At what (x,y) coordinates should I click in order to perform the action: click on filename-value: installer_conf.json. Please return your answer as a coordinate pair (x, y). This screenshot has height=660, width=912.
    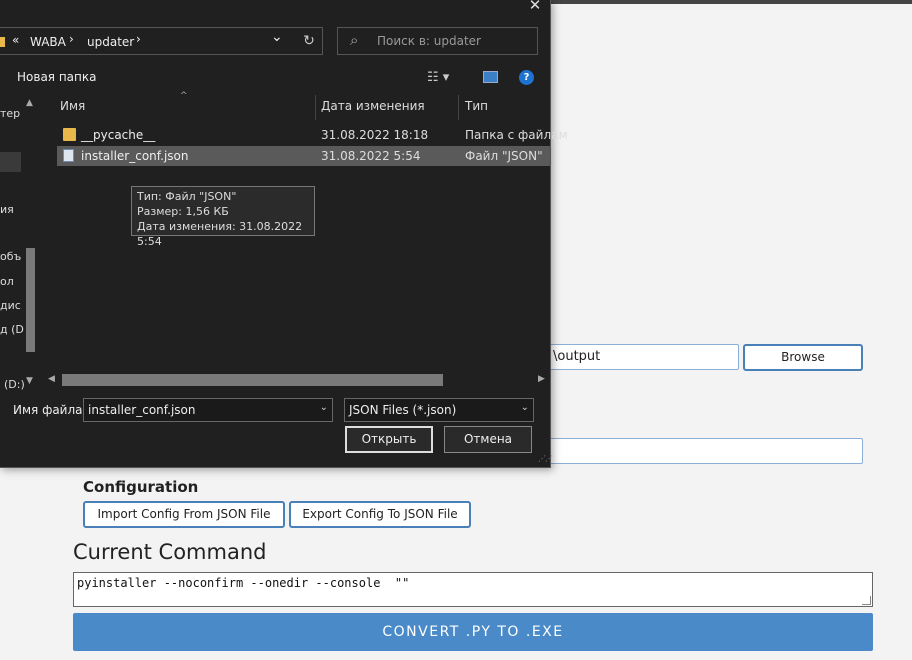
    Looking at the image, I should click on (142, 410).